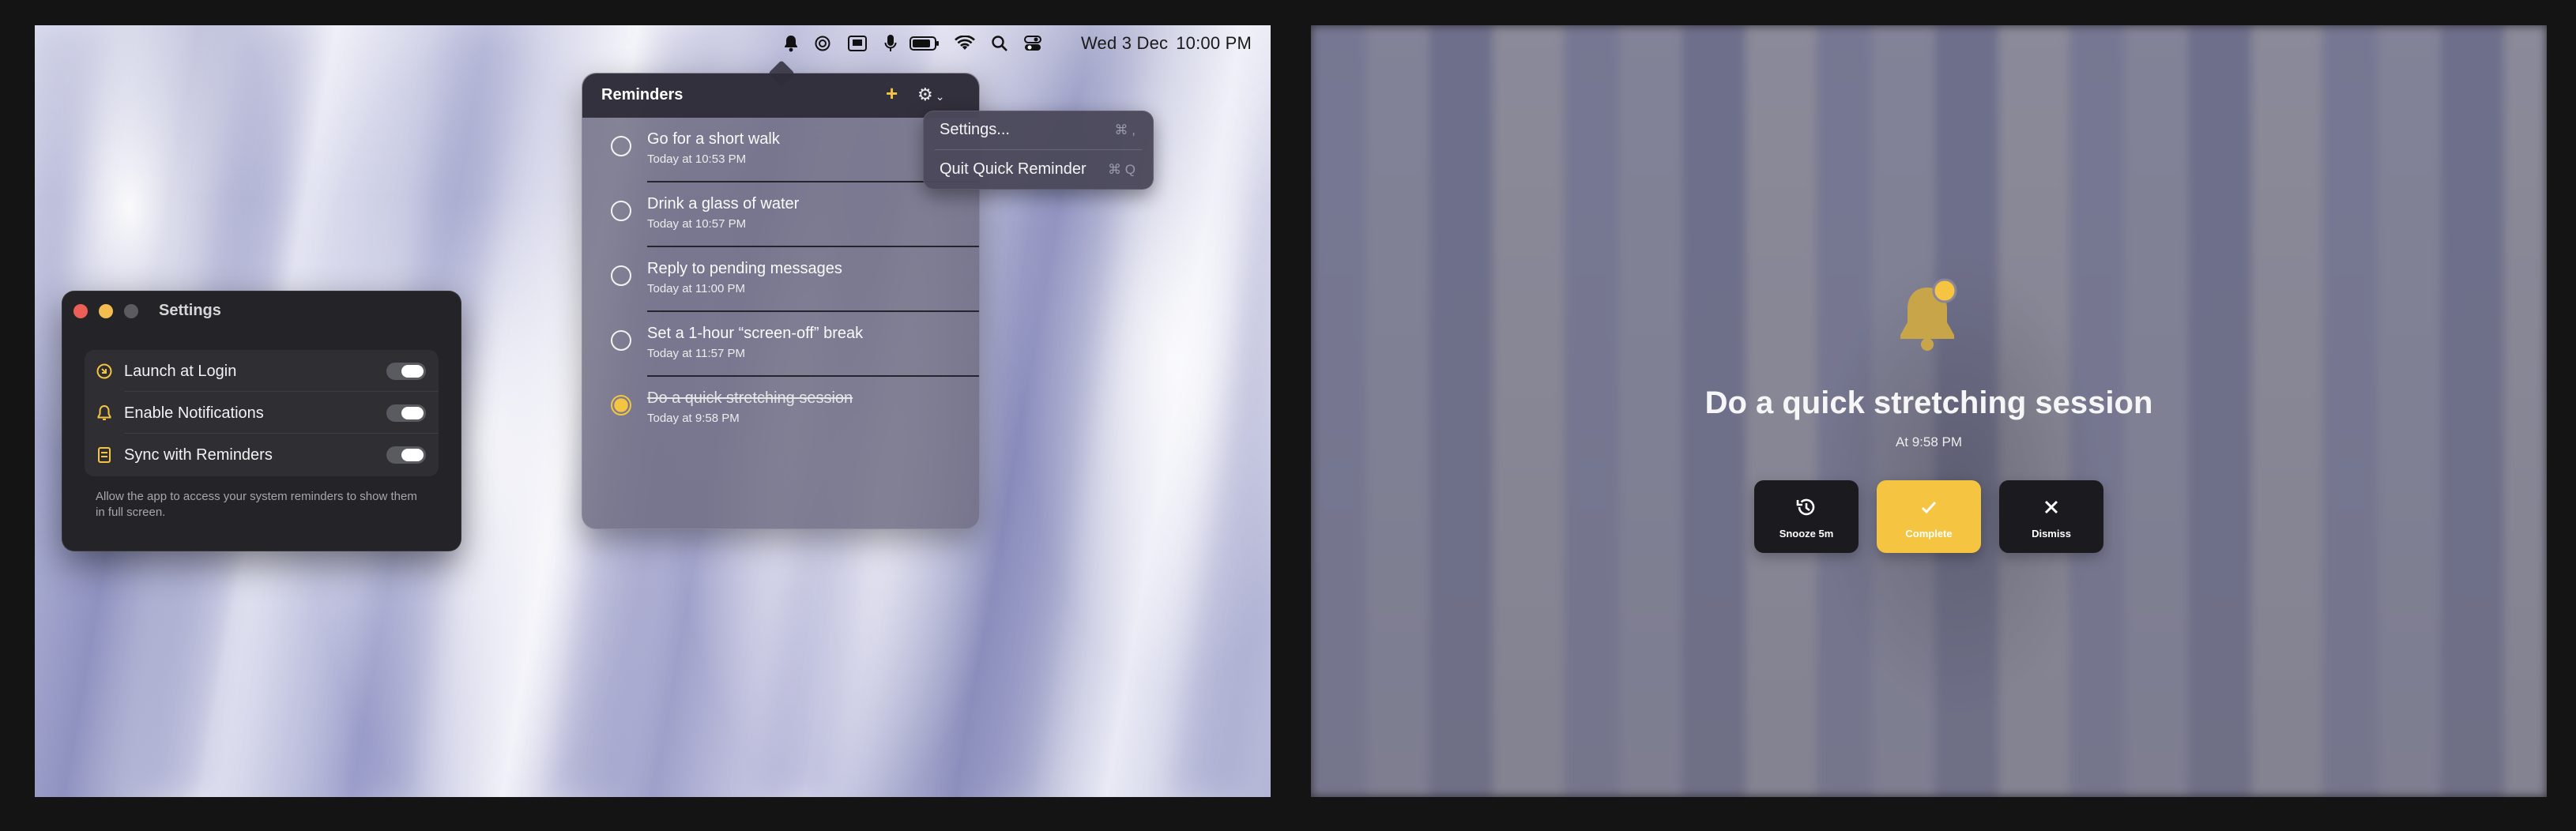 Image resolution: width=2576 pixels, height=831 pixels. I want to click on reminder-time: Today at 9:58 PM, so click(693, 418).